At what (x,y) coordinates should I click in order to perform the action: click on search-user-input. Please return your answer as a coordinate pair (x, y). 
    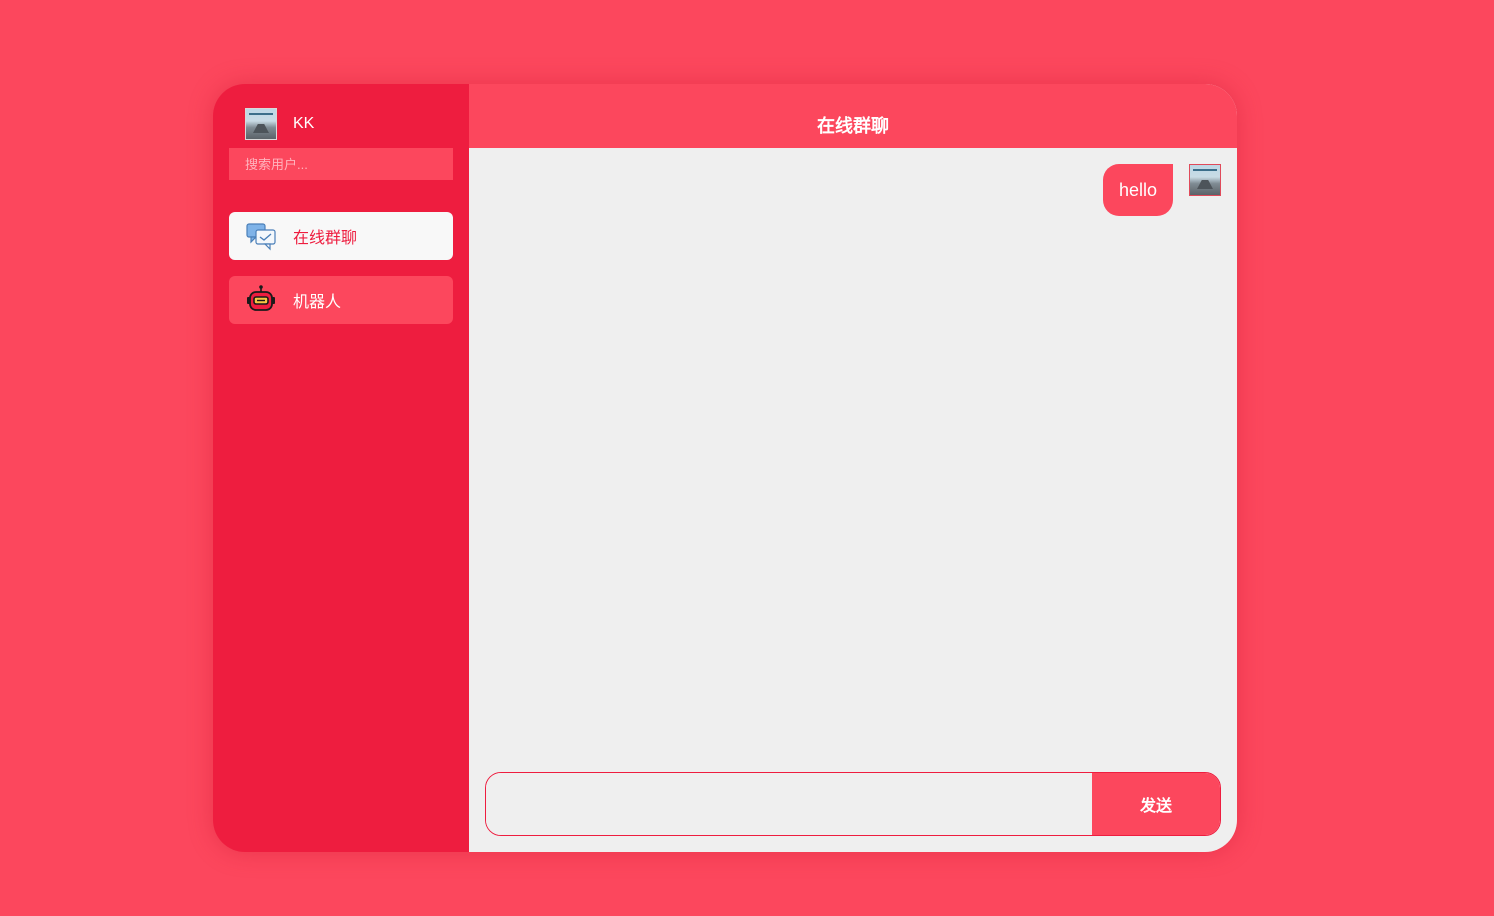
    Looking at the image, I should click on (341, 164).